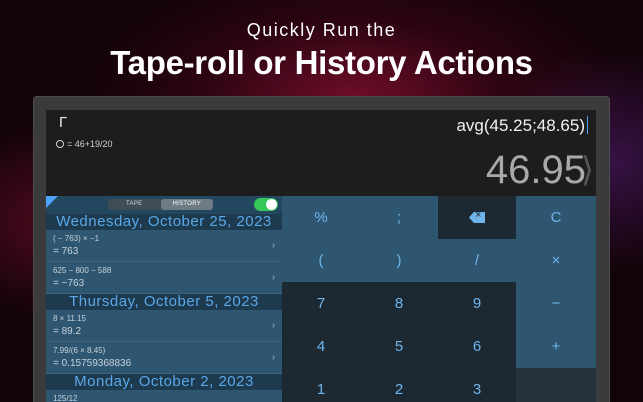 The height and width of the screenshot is (402, 643). I want to click on key-1: 1, so click(321, 385).